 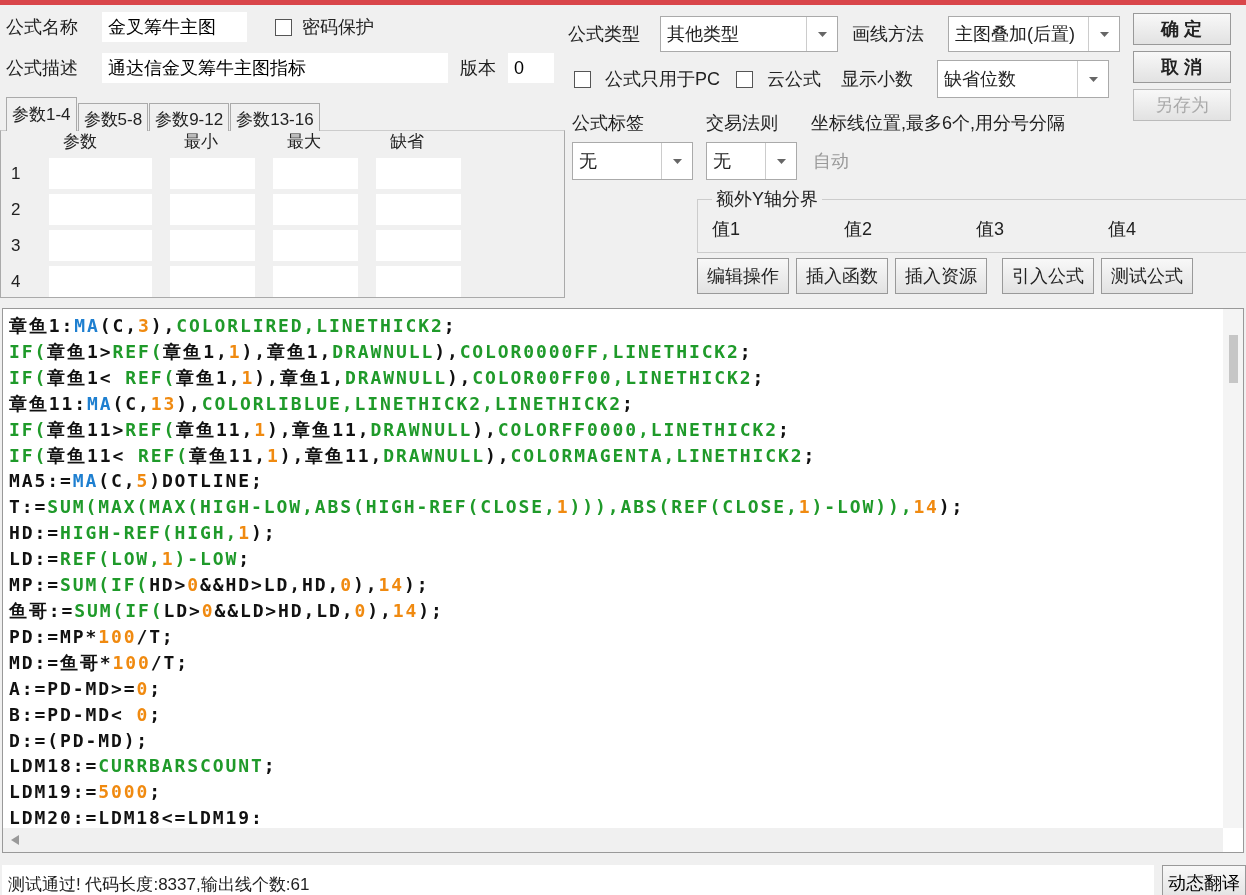 I want to click on code-line: IF(章鱼11< REF(章鱼11,1),章鱼11,DRAWNULL),COLORMAGENTA,LINETHICK2;, so click(x=413, y=455).